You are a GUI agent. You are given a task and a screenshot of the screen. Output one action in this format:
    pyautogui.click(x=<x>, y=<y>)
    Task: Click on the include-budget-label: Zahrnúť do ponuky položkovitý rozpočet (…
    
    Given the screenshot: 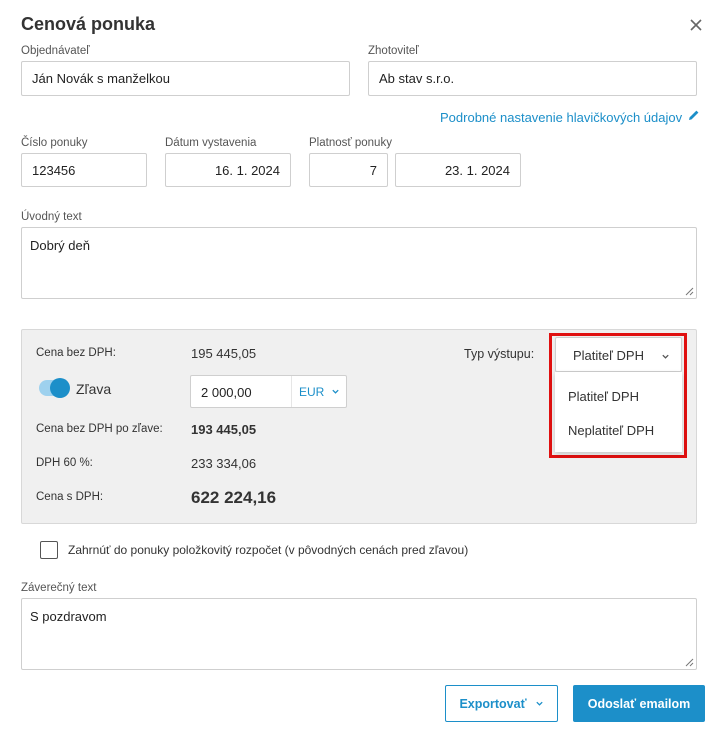 What is the action you would take?
    pyautogui.click(x=268, y=550)
    